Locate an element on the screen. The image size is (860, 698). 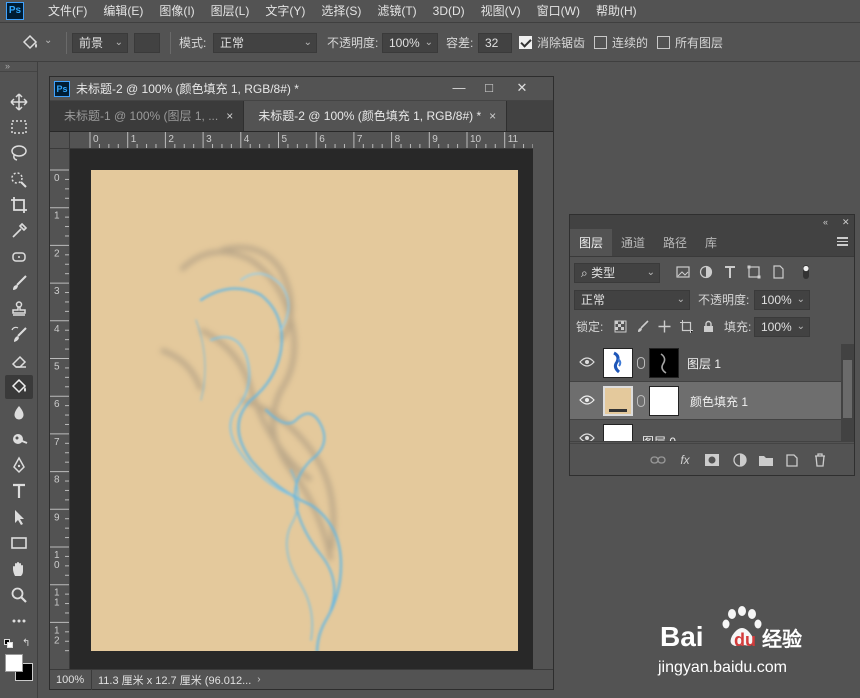
menu-image: 图像(I) is located at coordinates (176, 11).